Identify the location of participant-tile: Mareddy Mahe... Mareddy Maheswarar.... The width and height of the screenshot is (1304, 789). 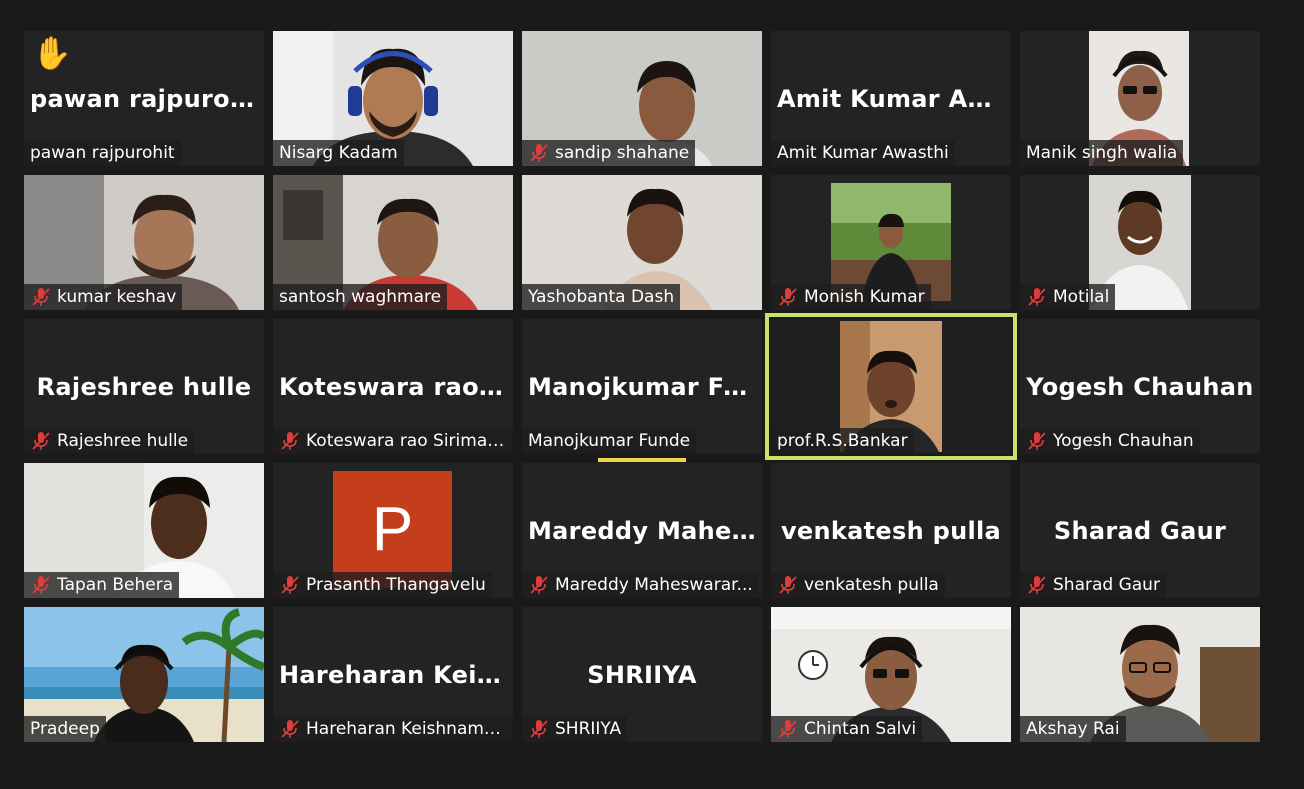
(642, 530).